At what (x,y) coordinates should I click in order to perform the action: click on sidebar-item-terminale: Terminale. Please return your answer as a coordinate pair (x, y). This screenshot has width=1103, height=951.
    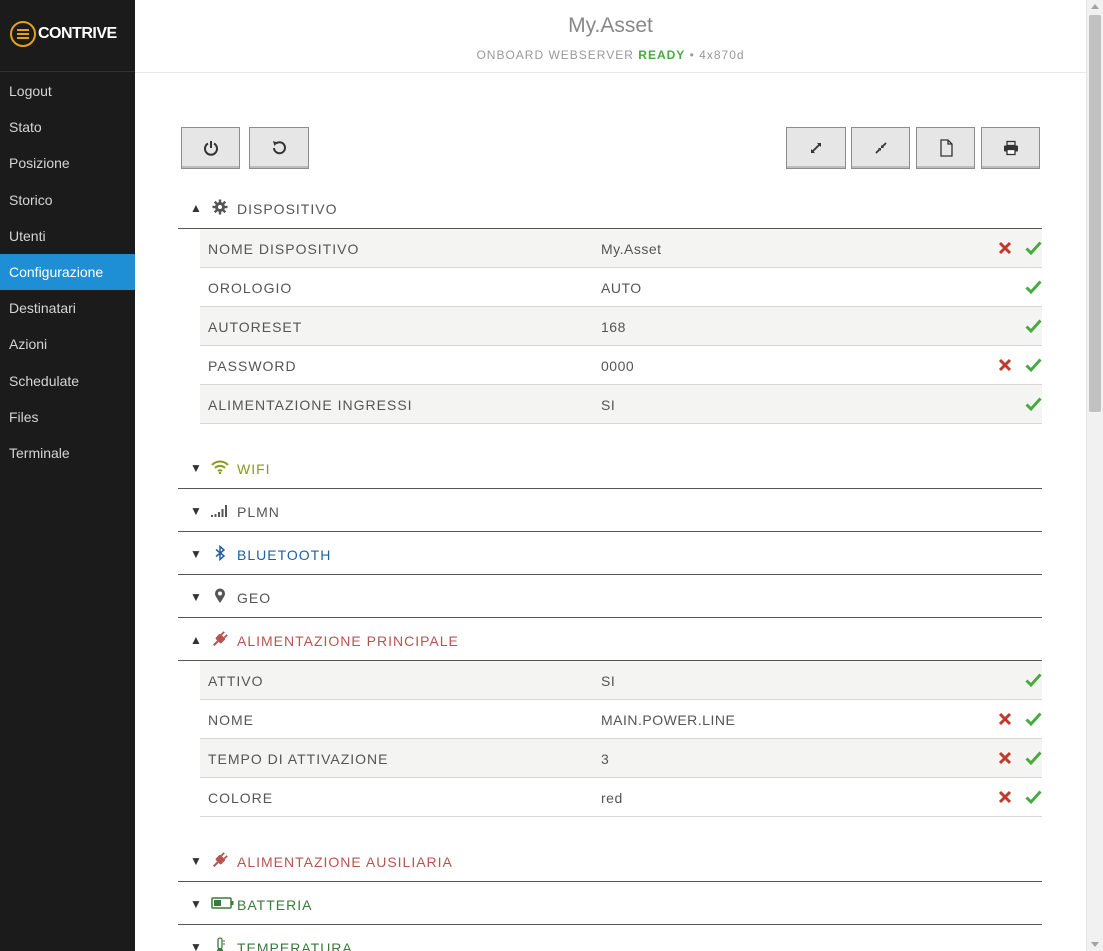
    Looking at the image, I should click on (67, 453).